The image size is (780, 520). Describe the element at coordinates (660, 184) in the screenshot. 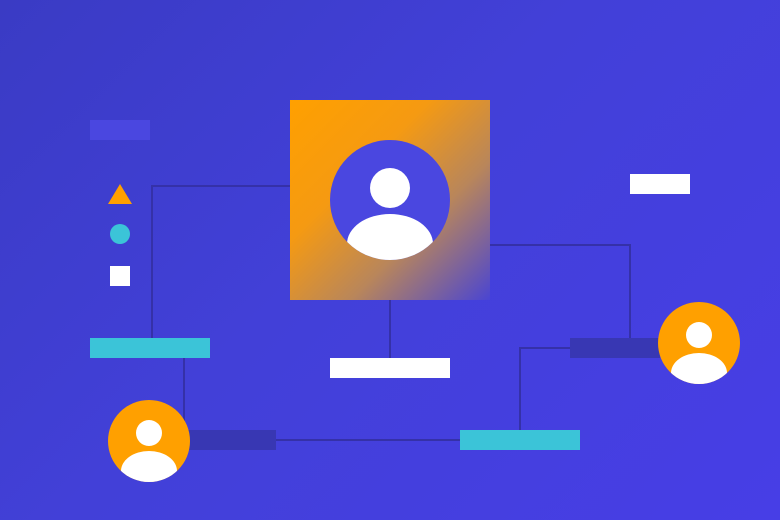

I see `top-right-placeholder-bar` at that location.